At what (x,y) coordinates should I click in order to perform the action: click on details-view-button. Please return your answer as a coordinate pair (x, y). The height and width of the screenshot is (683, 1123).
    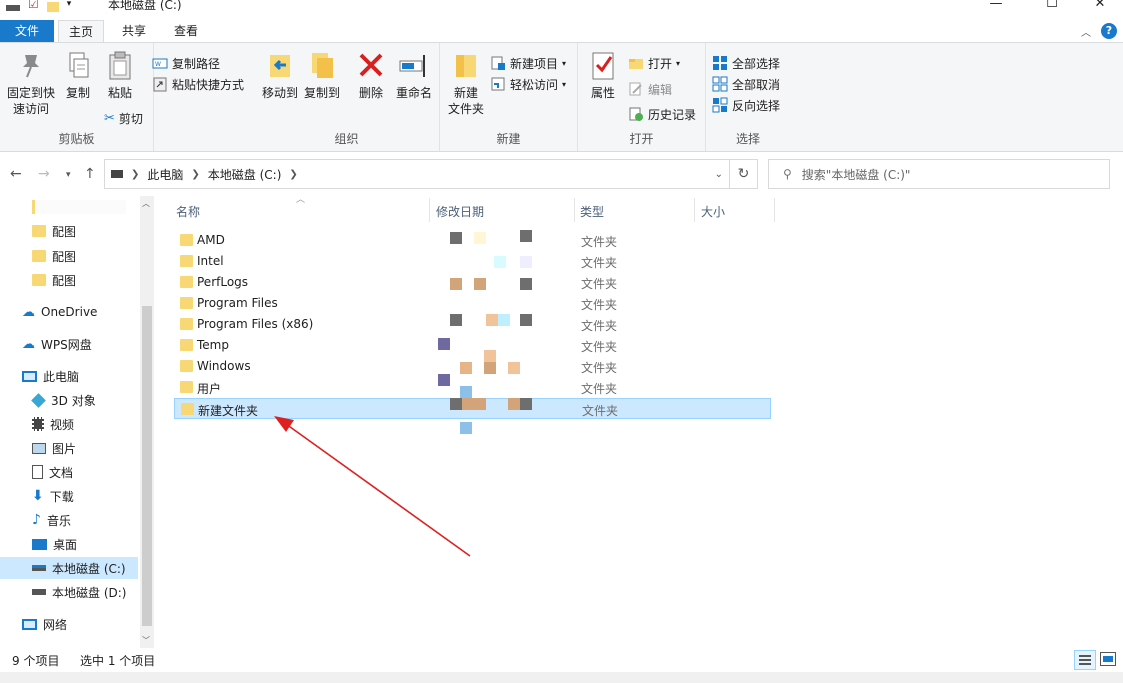
    Looking at the image, I should click on (1085, 660).